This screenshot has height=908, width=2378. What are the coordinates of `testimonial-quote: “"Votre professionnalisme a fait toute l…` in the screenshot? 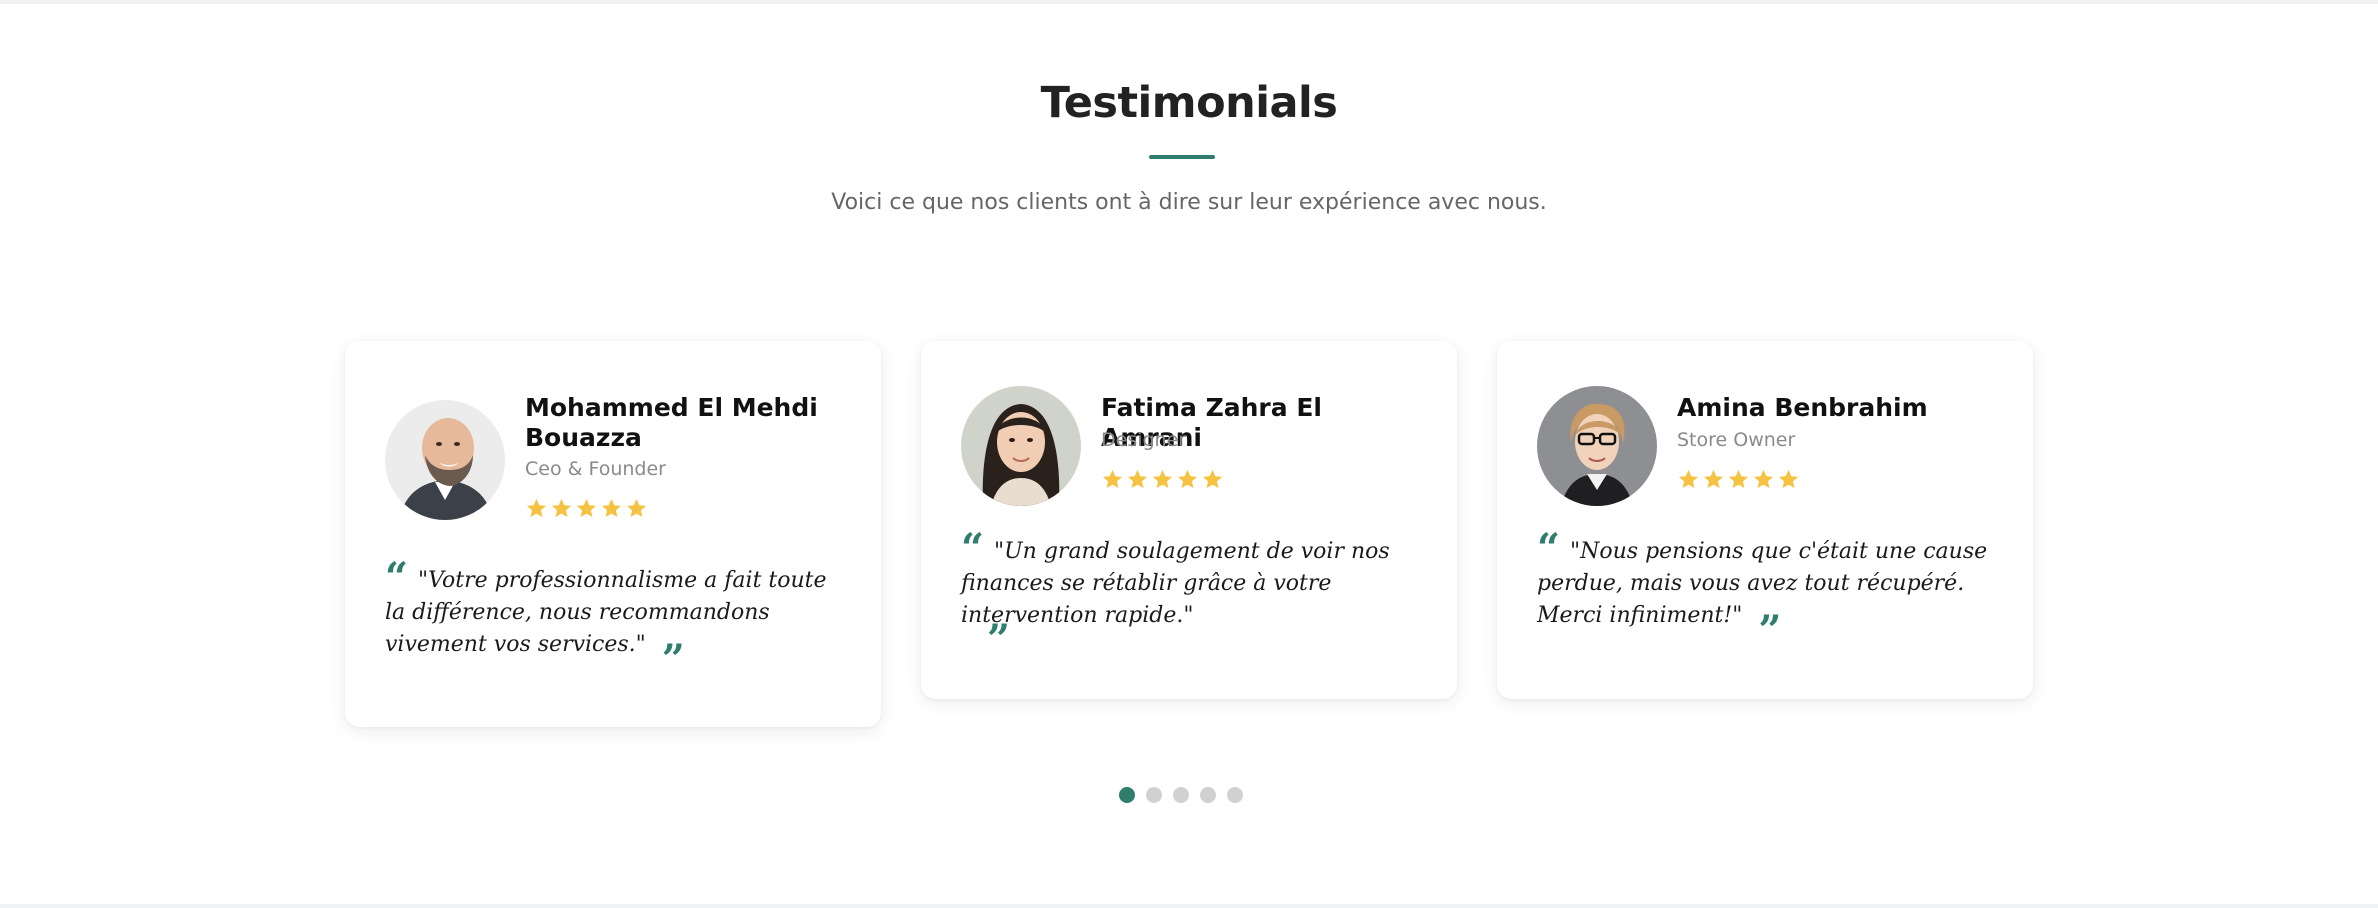 It's located at (615, 619).